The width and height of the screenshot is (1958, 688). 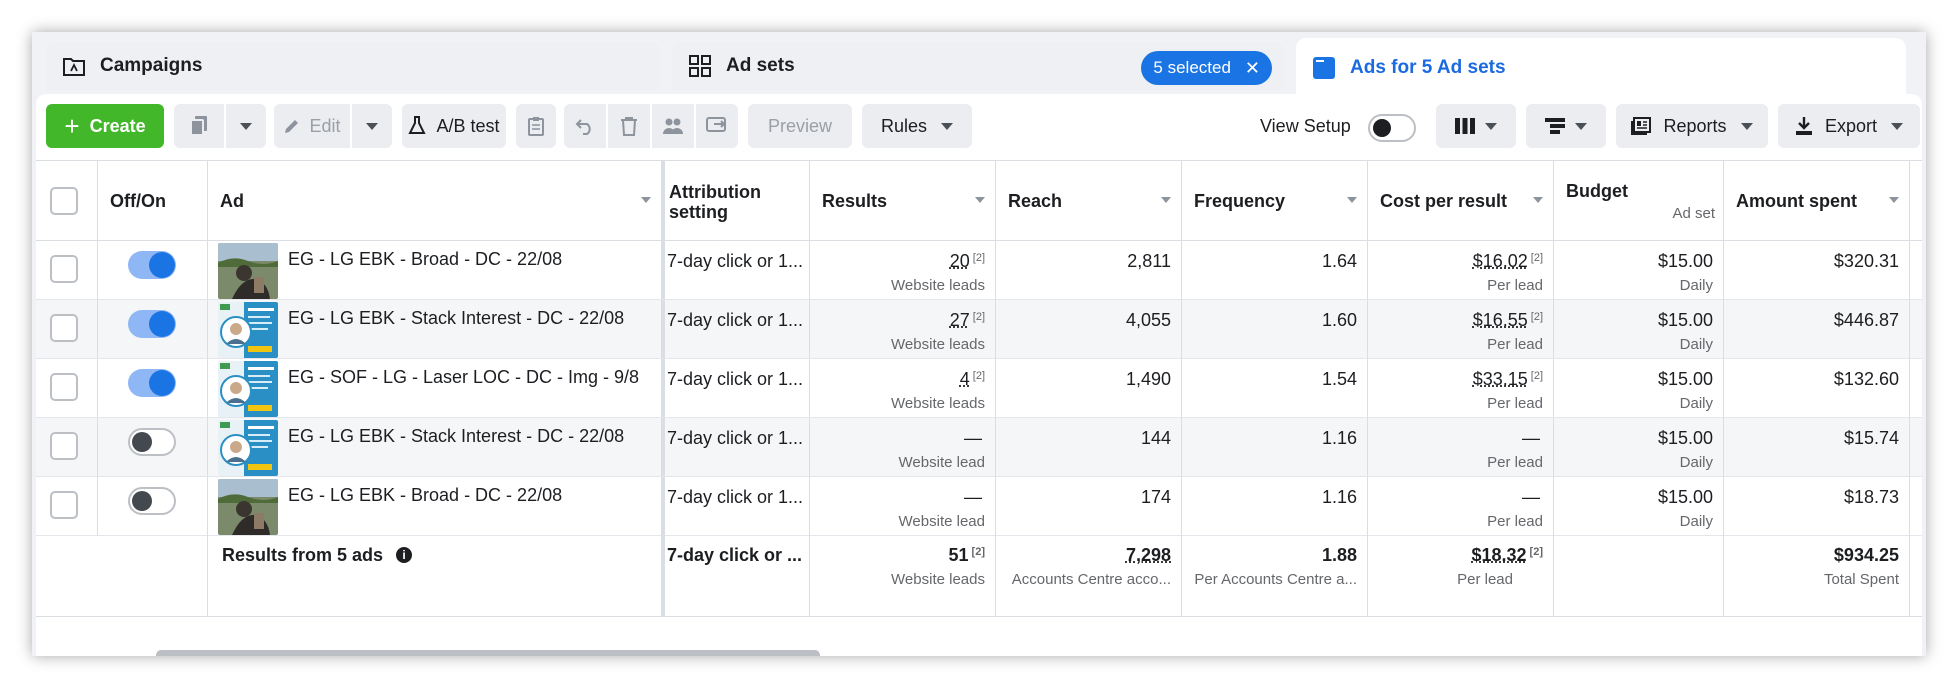 What do you see at coordinates (1324, 68) in the screenshot?
I see `ad-icon` at bounding box center [1324, 68].